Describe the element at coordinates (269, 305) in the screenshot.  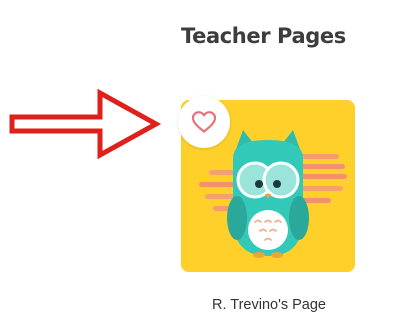
I see `card-caption: R. Trevino's Page` at that location.